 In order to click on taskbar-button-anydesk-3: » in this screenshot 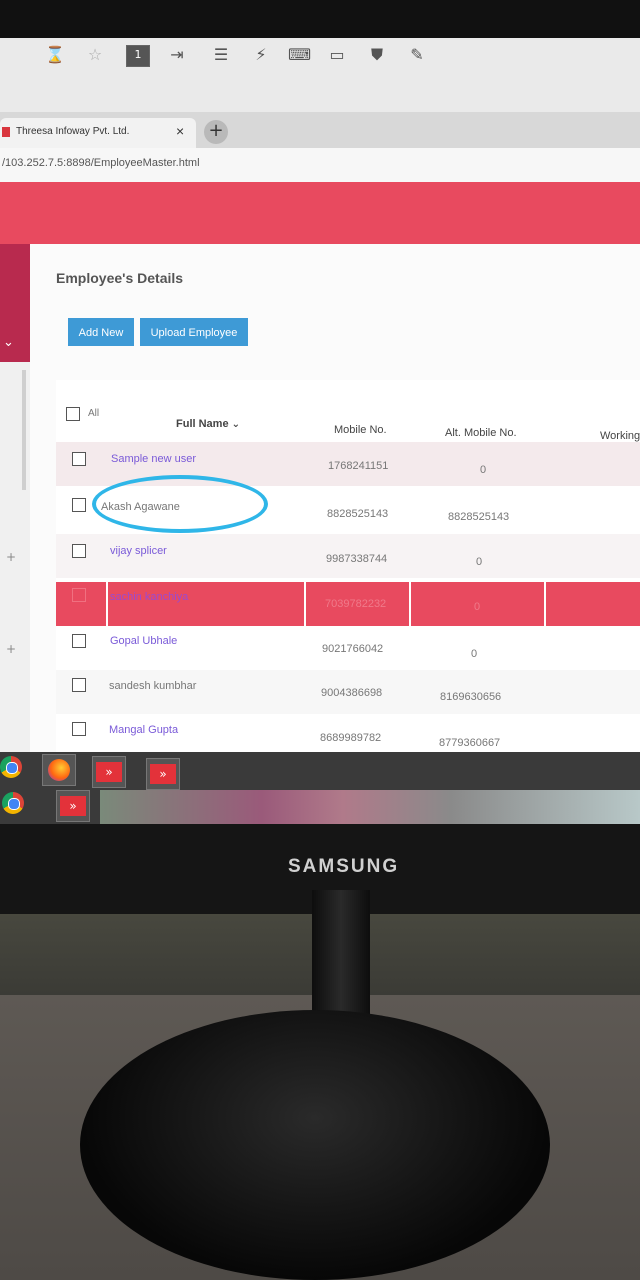, I will do `click(73, 806)`.